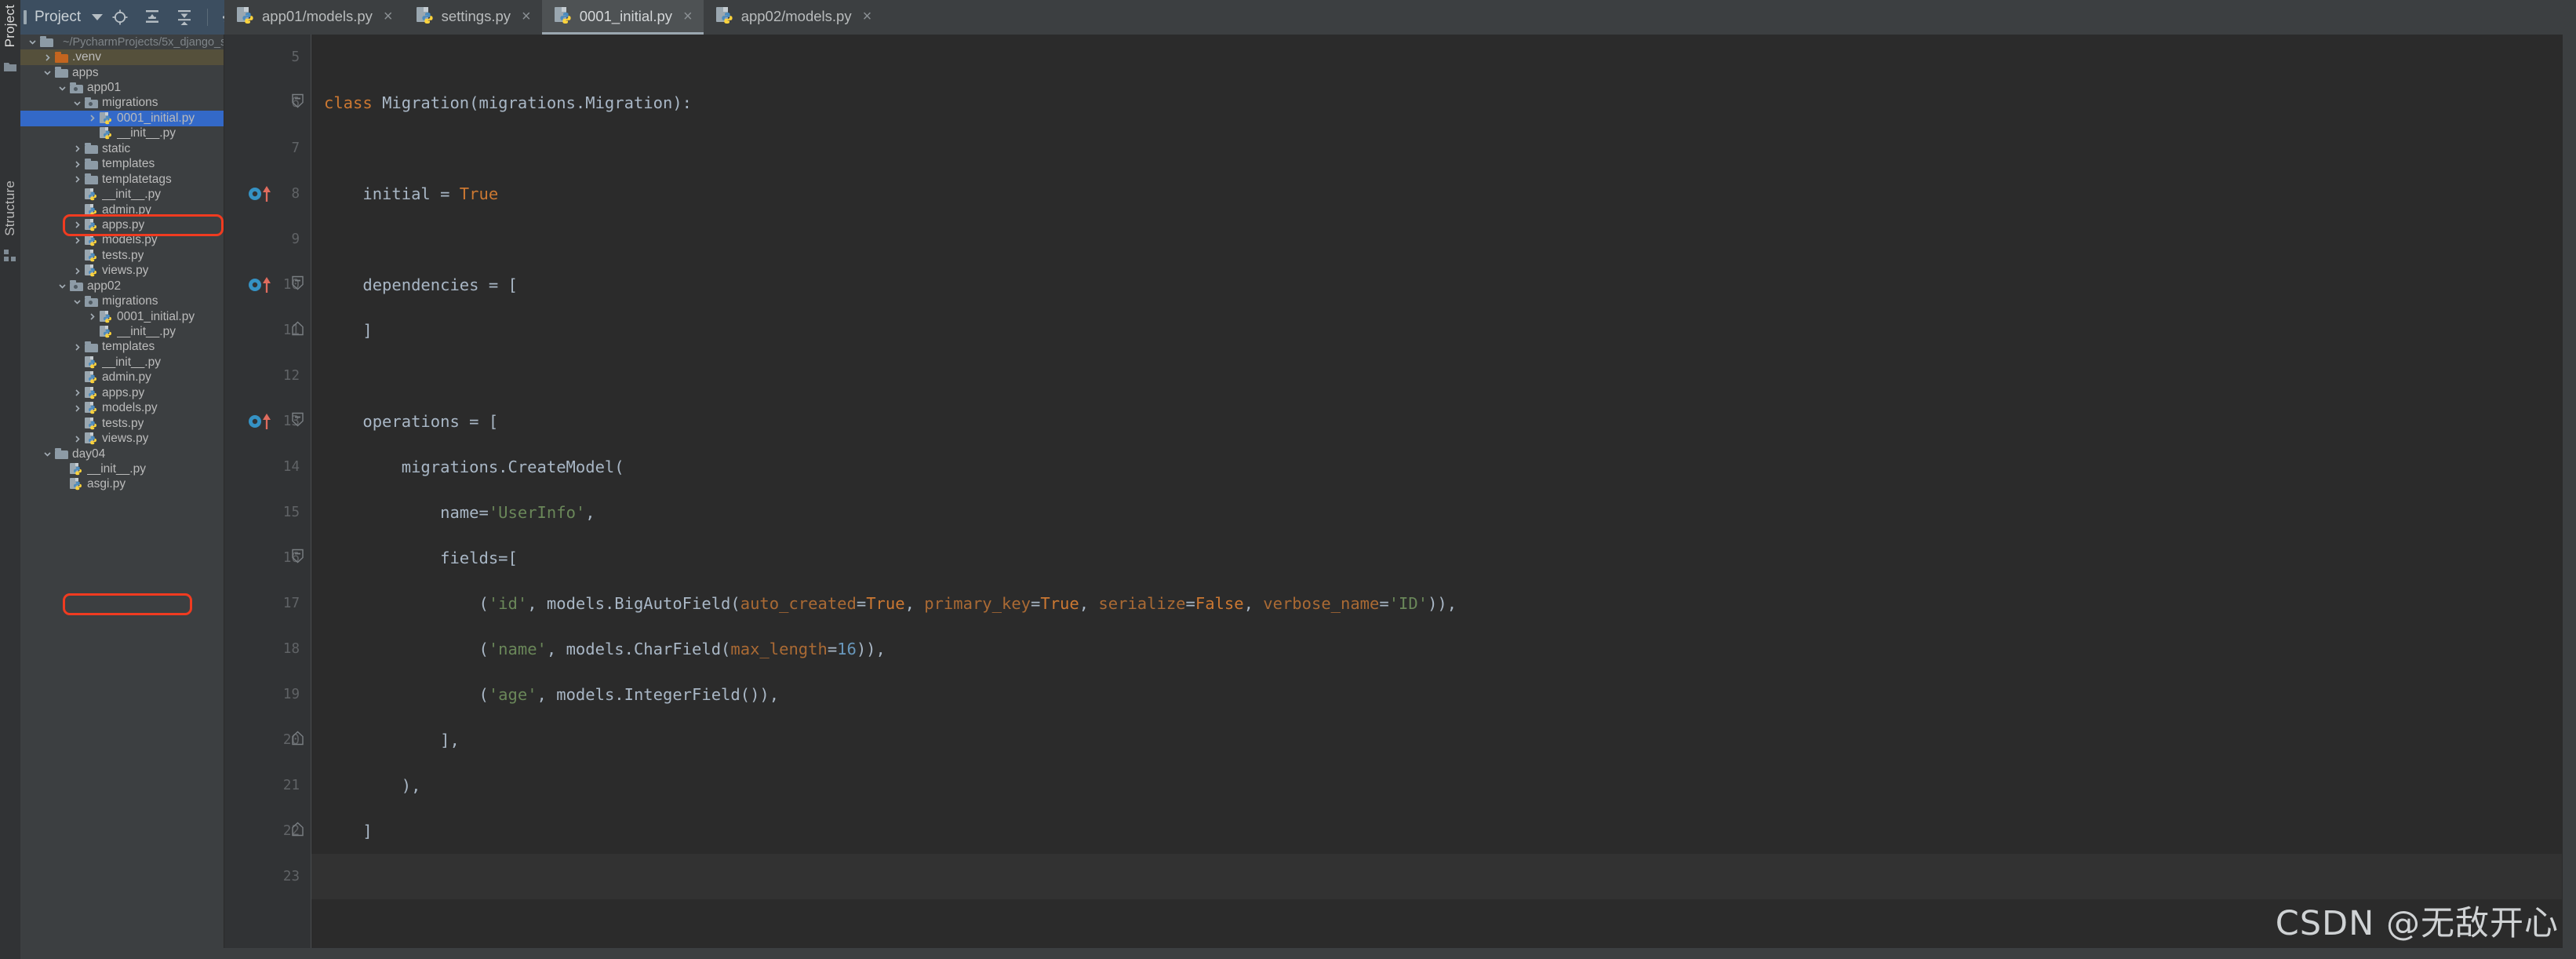  Describe the element at coordinates (1443, 103) in the screenshot. I see `code-line: class Migration(migrations.Migration):` at that location.